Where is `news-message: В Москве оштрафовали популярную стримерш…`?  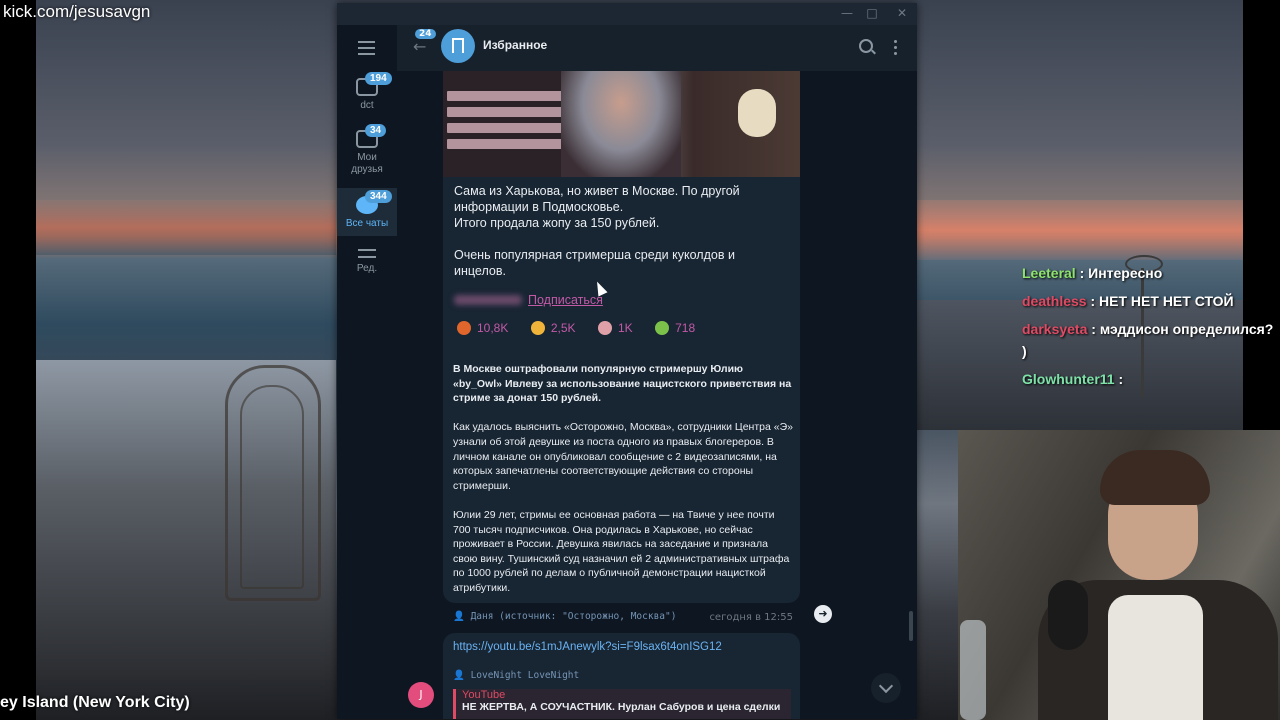 news-message: В Москве оштрафовали популярную стримерш… is located at coordinates (621, 480).